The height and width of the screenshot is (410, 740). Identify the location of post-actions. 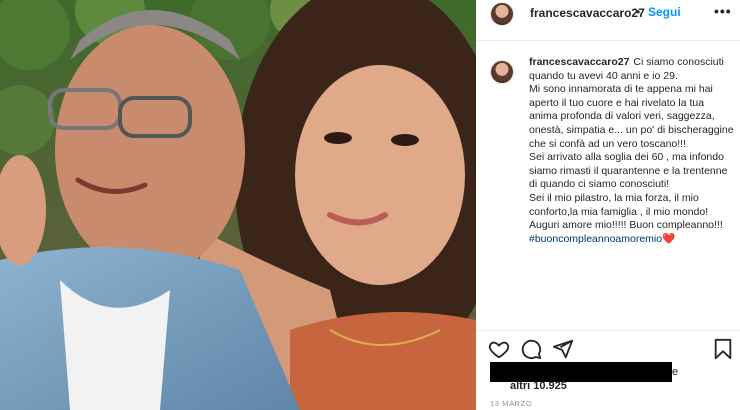
(608, 349).